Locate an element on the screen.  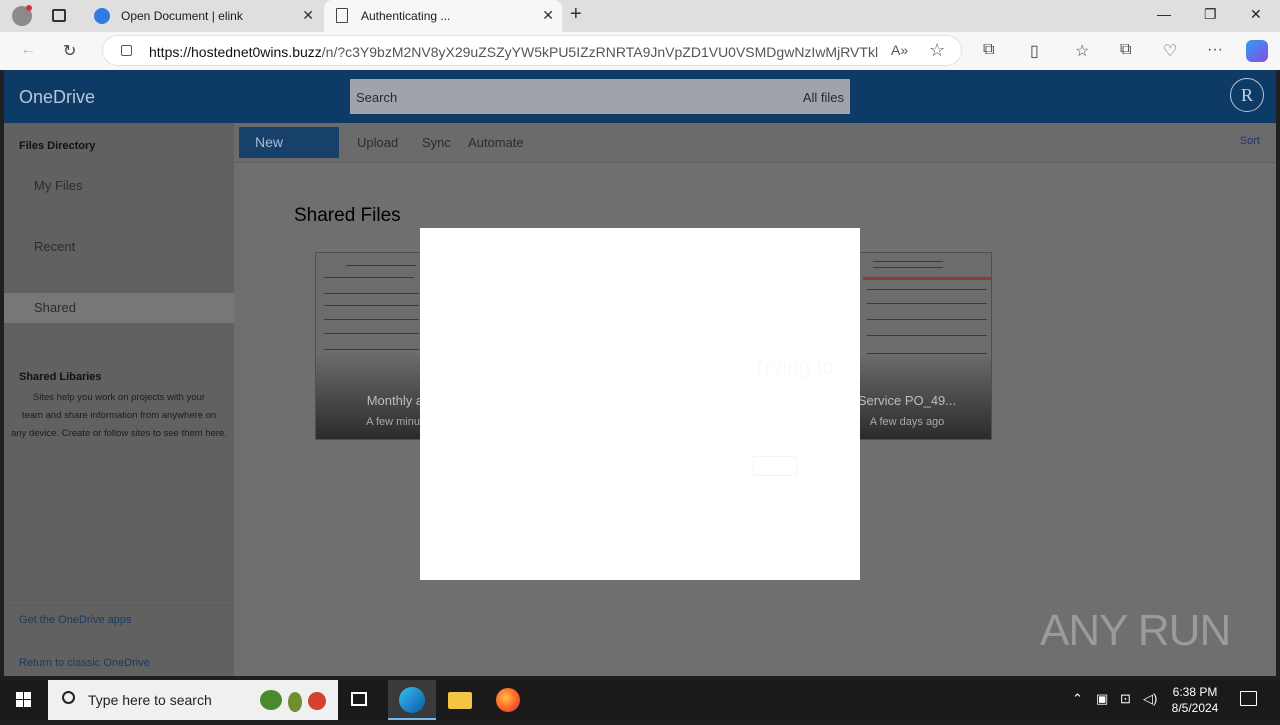
favorites-icon: ☆ is located at coordinates (1082, 51).